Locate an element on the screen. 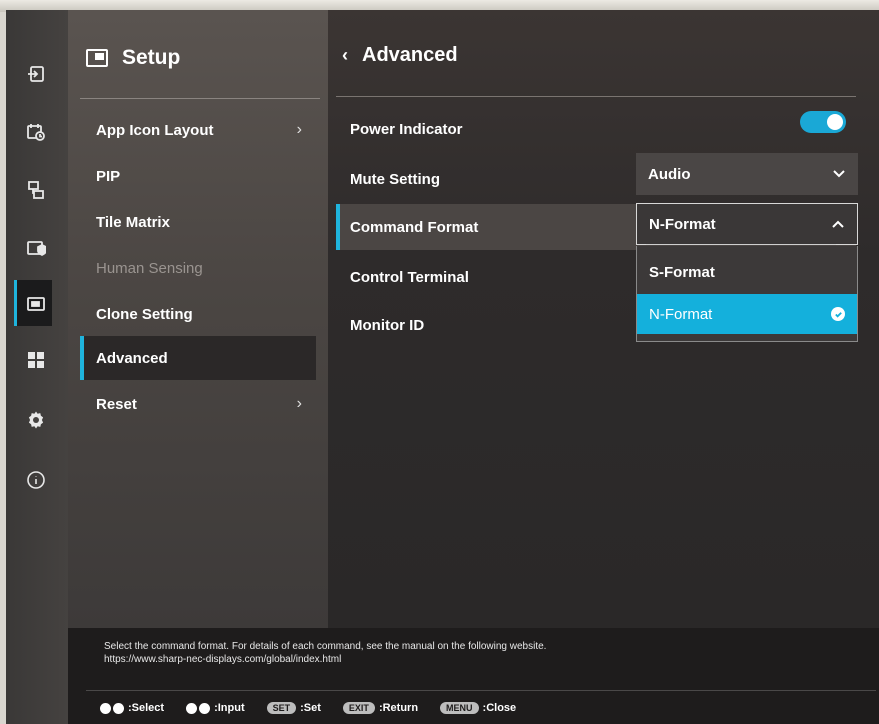  chevron-down-icon is located at coordinates (839, 174).